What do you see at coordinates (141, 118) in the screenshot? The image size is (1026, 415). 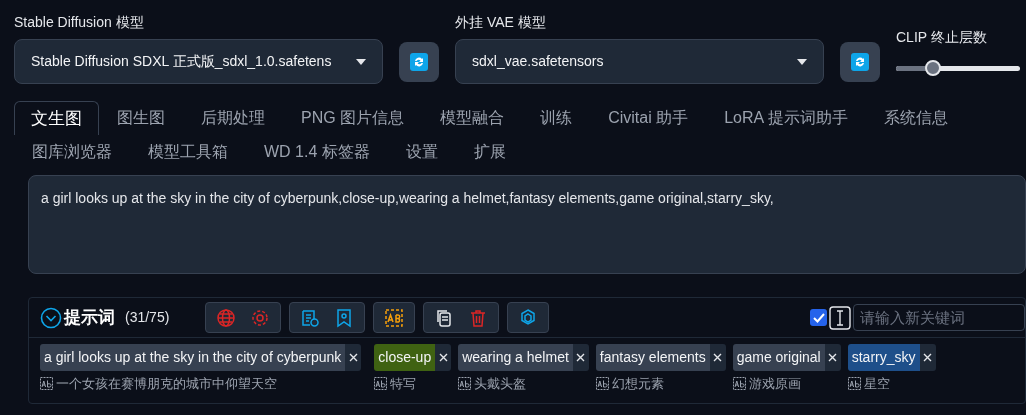 I see `tab: 图生图` at bounding box center [141, 118].